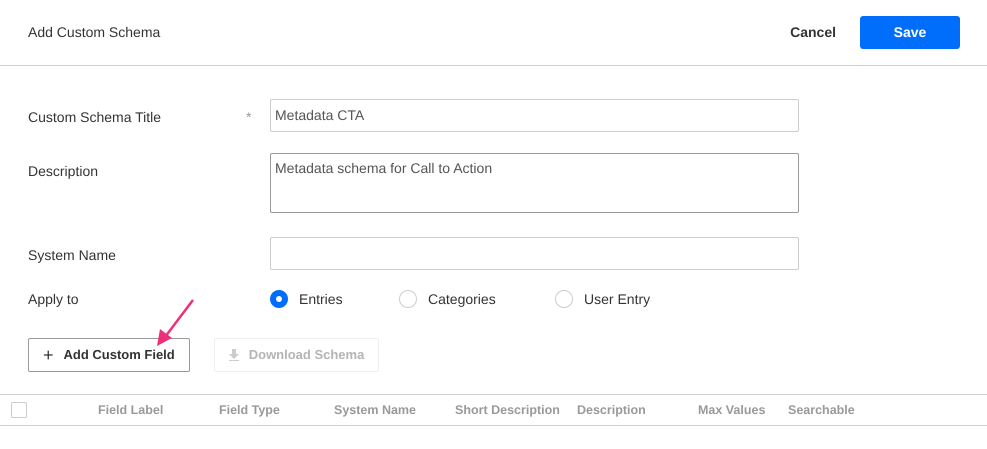 This screenshot has height=449, width=987. What do you see at coordinates (19, 410) in the screenshot?
I see `select-all-checkbox` at bounding box center [19, 410].